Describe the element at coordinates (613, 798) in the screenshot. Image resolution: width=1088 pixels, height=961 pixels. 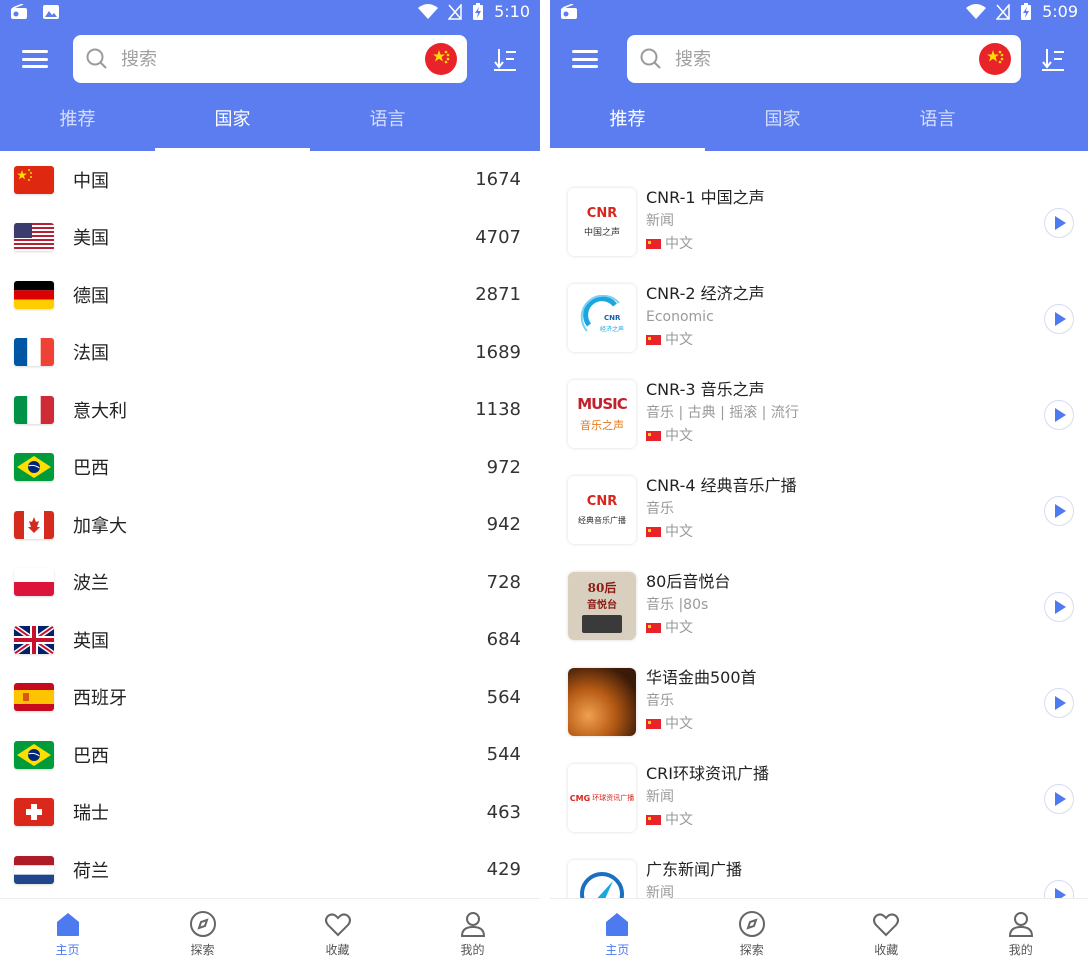
I see `logo-subtext: 环球资讯广播` at that location.